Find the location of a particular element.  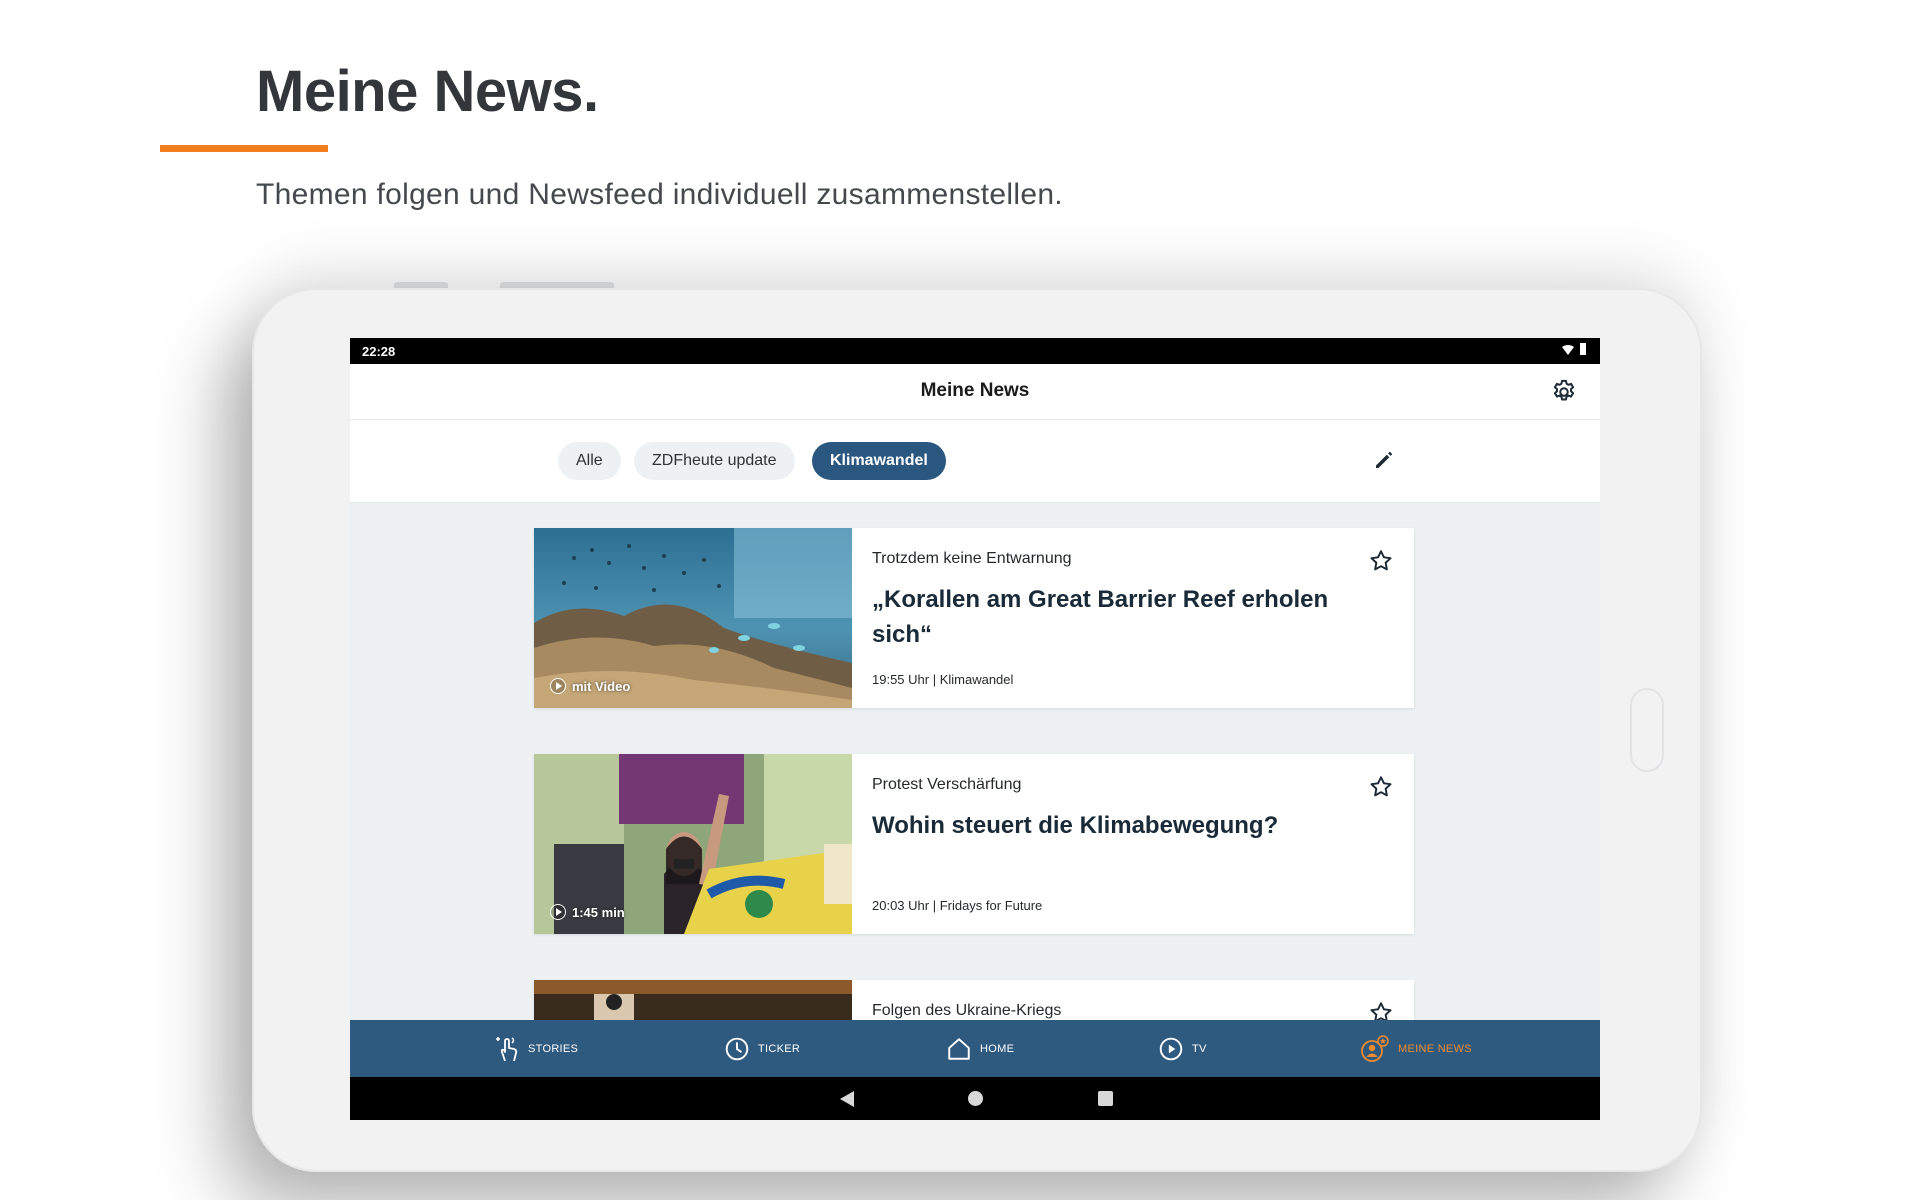

promo-accent-line is located at coordinates (244, 148).